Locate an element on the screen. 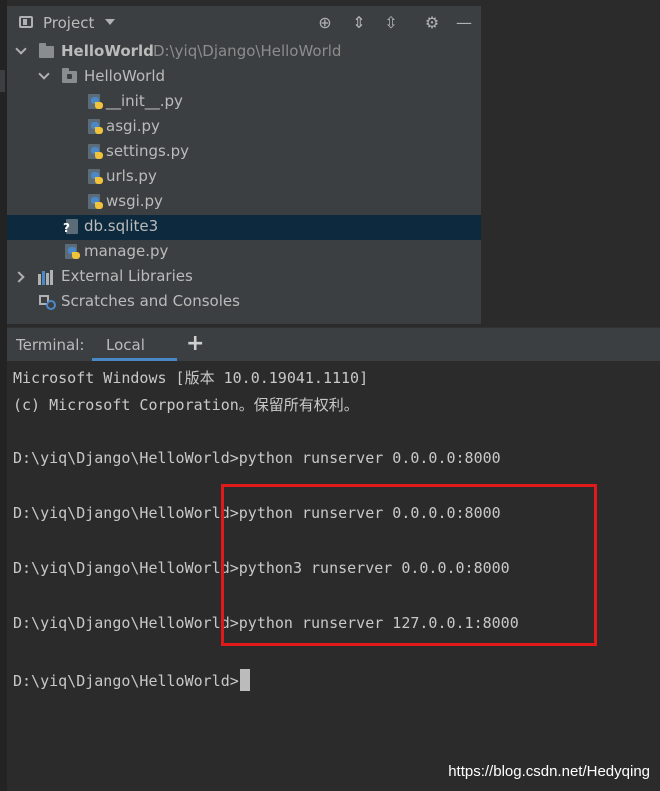  locate-icon: ⊕ is located at coordinates (325, 23).